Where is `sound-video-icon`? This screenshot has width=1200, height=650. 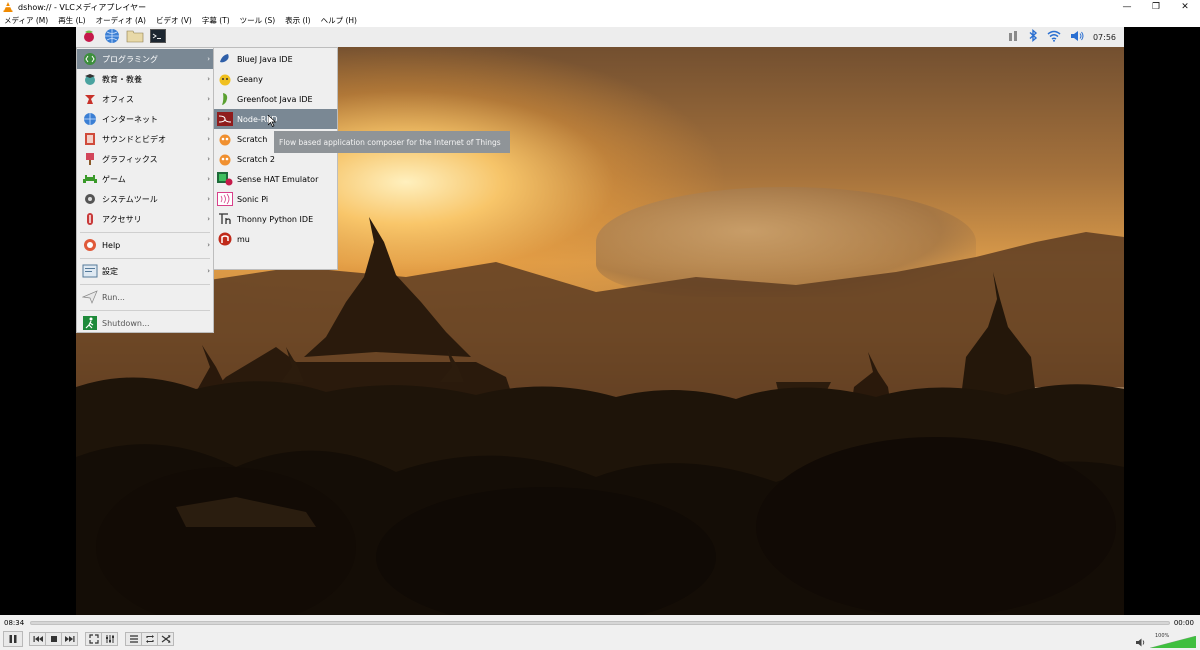 sound-video-icon is located at coordinates (90, 139).